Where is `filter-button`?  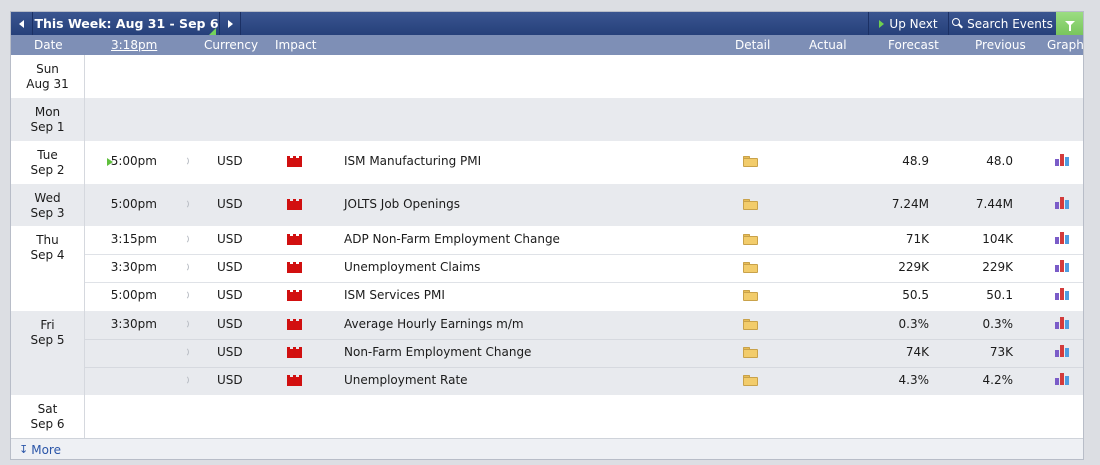 filter-button is located at coordinates (1069, 23).